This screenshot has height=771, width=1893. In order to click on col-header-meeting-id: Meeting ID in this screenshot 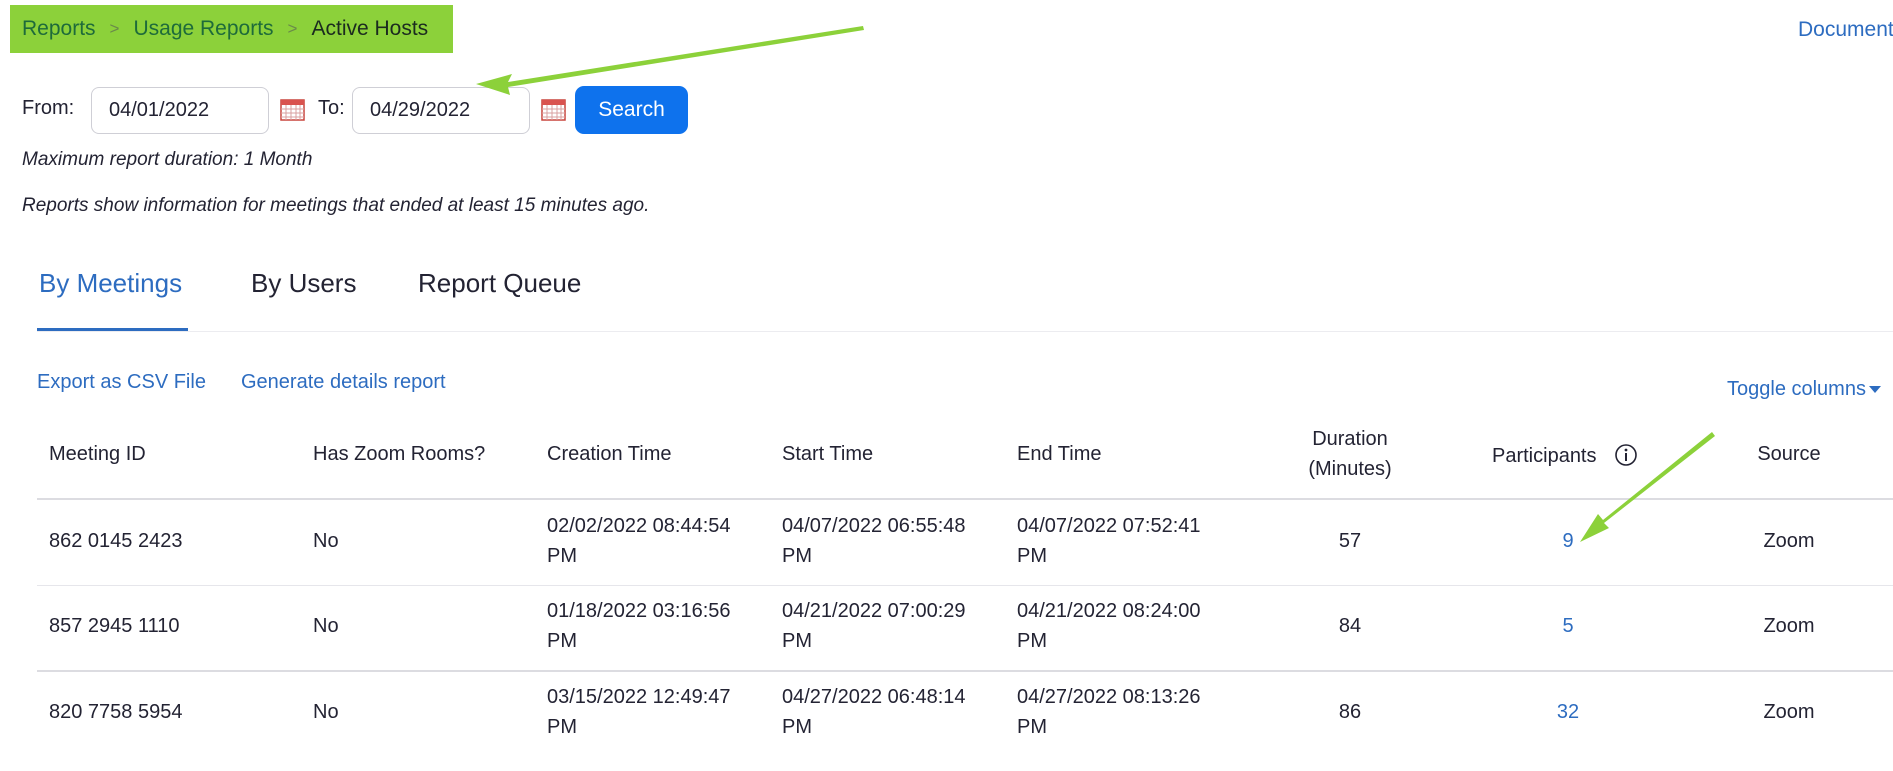, I will do `click(97, 454)`.